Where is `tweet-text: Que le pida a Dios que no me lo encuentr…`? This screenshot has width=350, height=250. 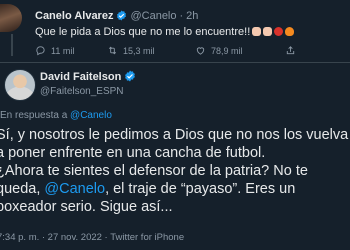 tweet-text: Que le pida a Dios que no me lo encuentr… is located at coordinates (165, 32).